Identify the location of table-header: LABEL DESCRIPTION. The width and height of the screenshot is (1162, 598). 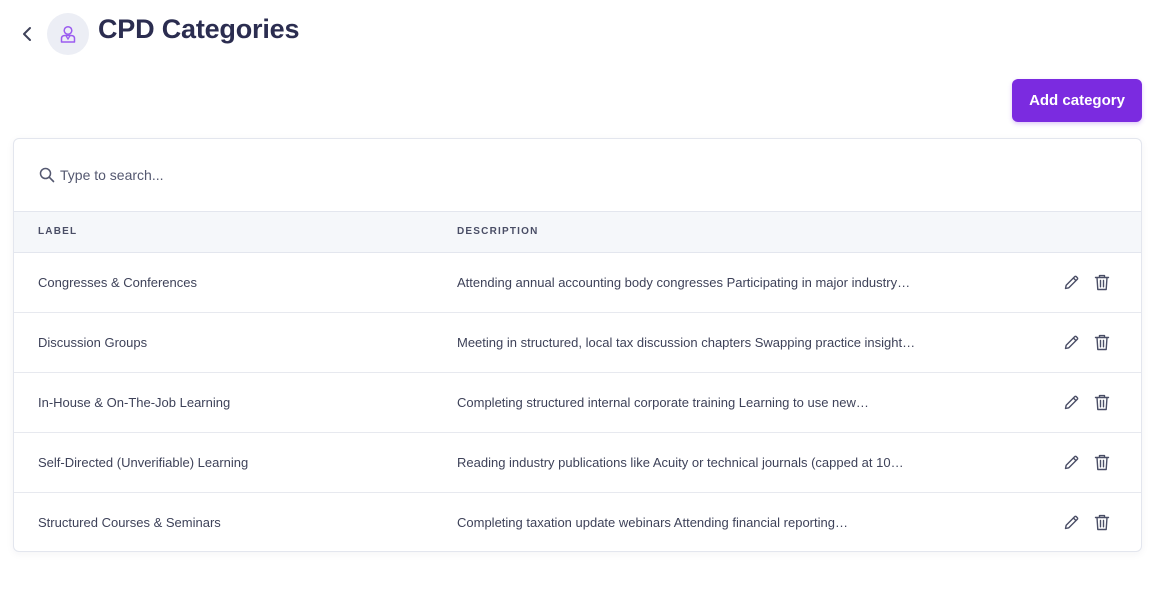
(577, 232).